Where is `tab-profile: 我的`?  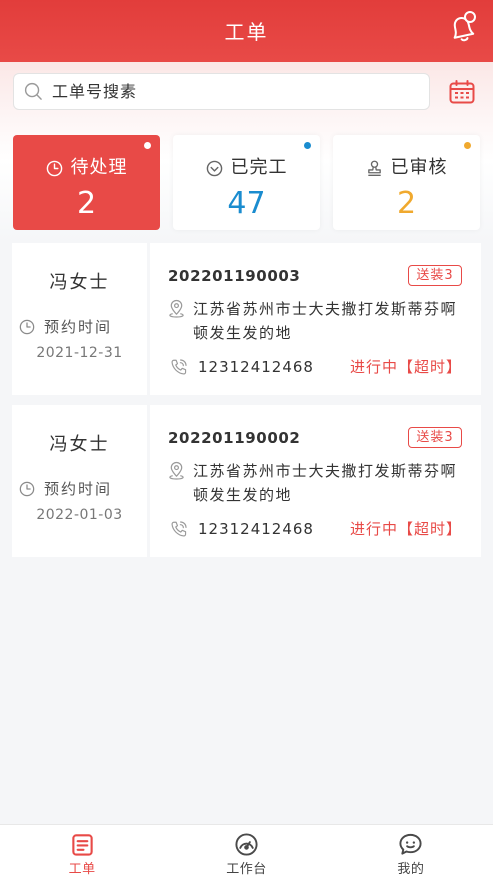
tab-profile: 我的 is located at coordinates (411, 852).